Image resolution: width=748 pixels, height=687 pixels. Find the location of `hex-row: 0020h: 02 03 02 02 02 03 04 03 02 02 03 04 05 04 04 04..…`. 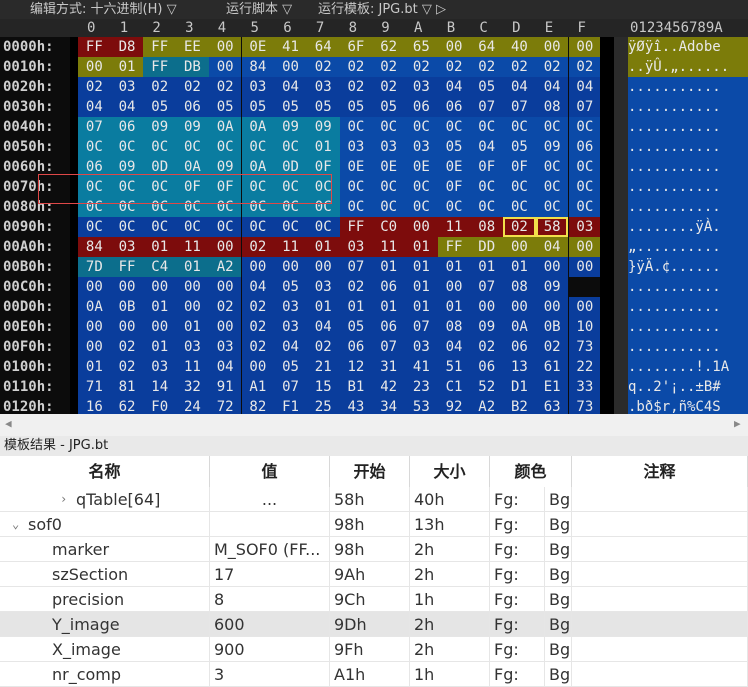

hex-row: 0020h: 02 03 02 02 02 03 04 03 02 02 03 04 05 04 04 04..… is located at coordinates (374, 87).